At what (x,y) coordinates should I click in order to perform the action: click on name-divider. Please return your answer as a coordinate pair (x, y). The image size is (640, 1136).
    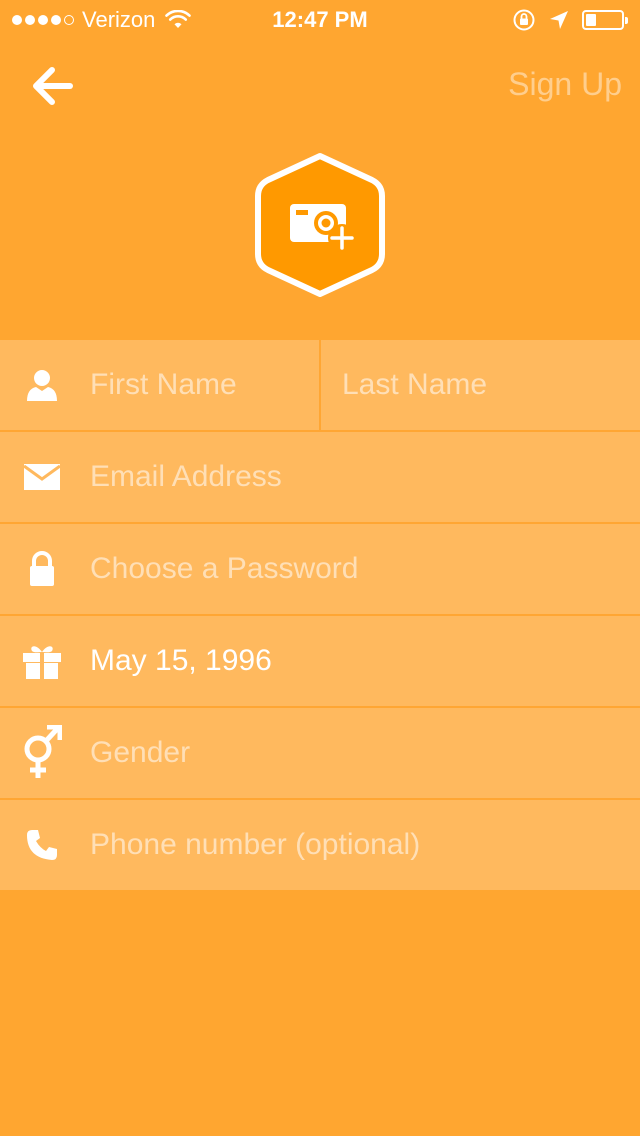
    Looking at the image, I should click on (320, 385).